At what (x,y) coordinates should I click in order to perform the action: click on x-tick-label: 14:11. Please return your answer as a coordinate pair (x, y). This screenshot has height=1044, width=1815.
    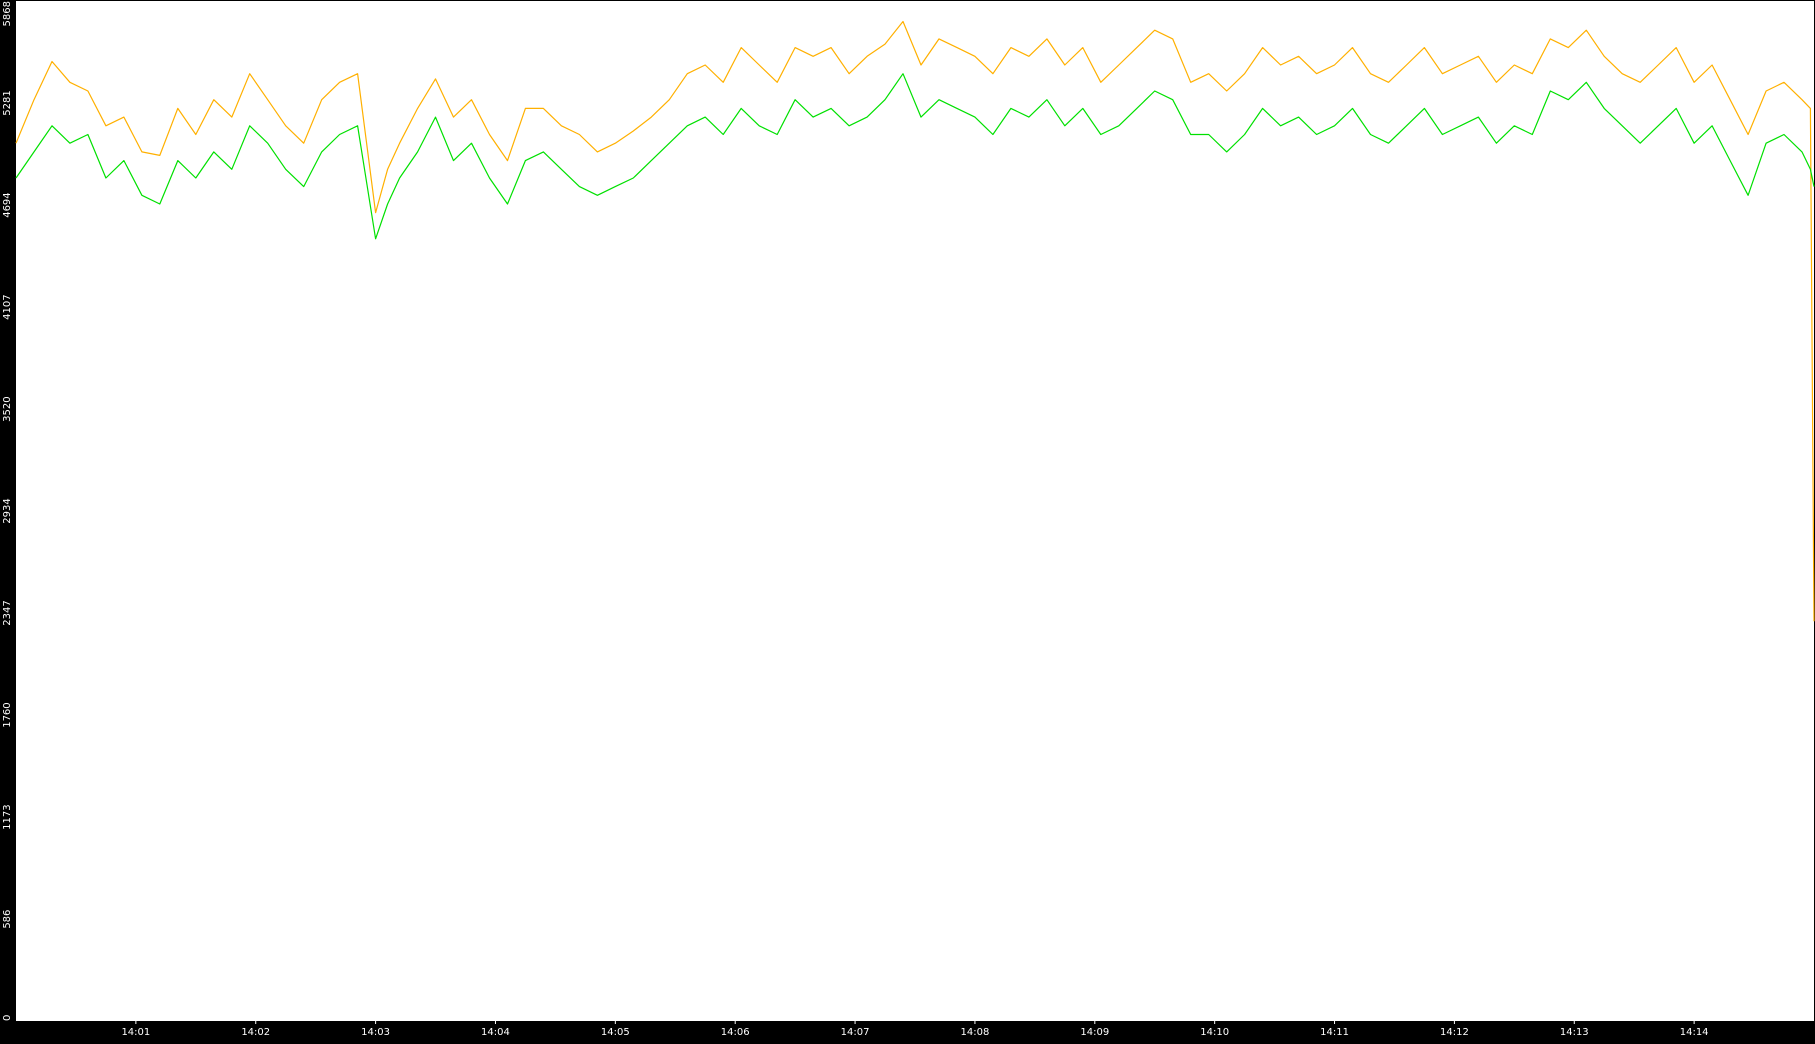
    Looking at the image, I should click on (1334, 1032).